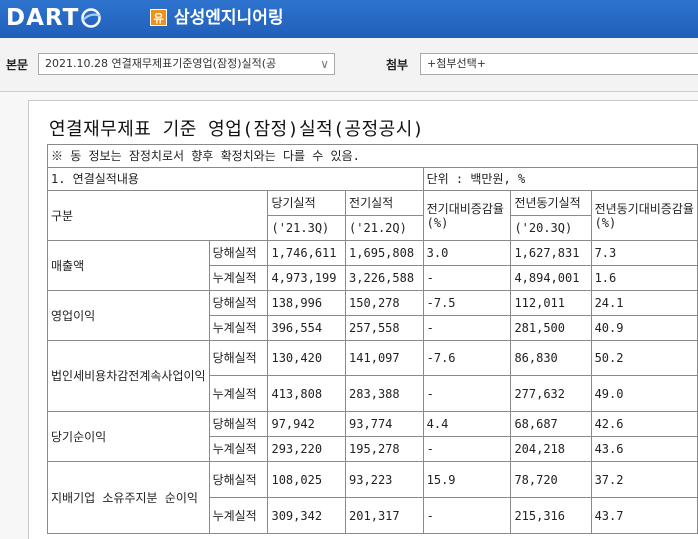  What do you see at coordinates (91, 18) in the screenshot?
I see `logo-swoosh-icon` at bounding box center [91, 18].